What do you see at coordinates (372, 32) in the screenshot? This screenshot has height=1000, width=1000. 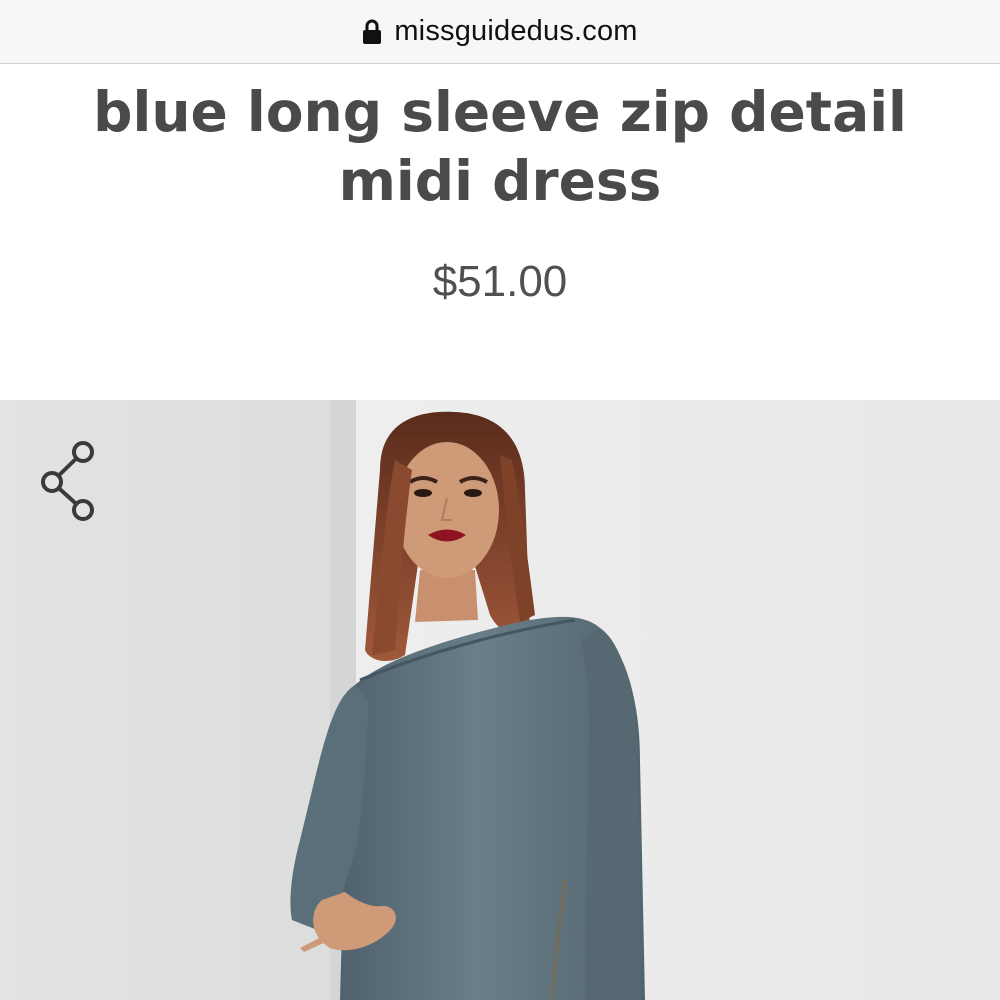 I see `lock-icon` at bounding box center [372, 32].